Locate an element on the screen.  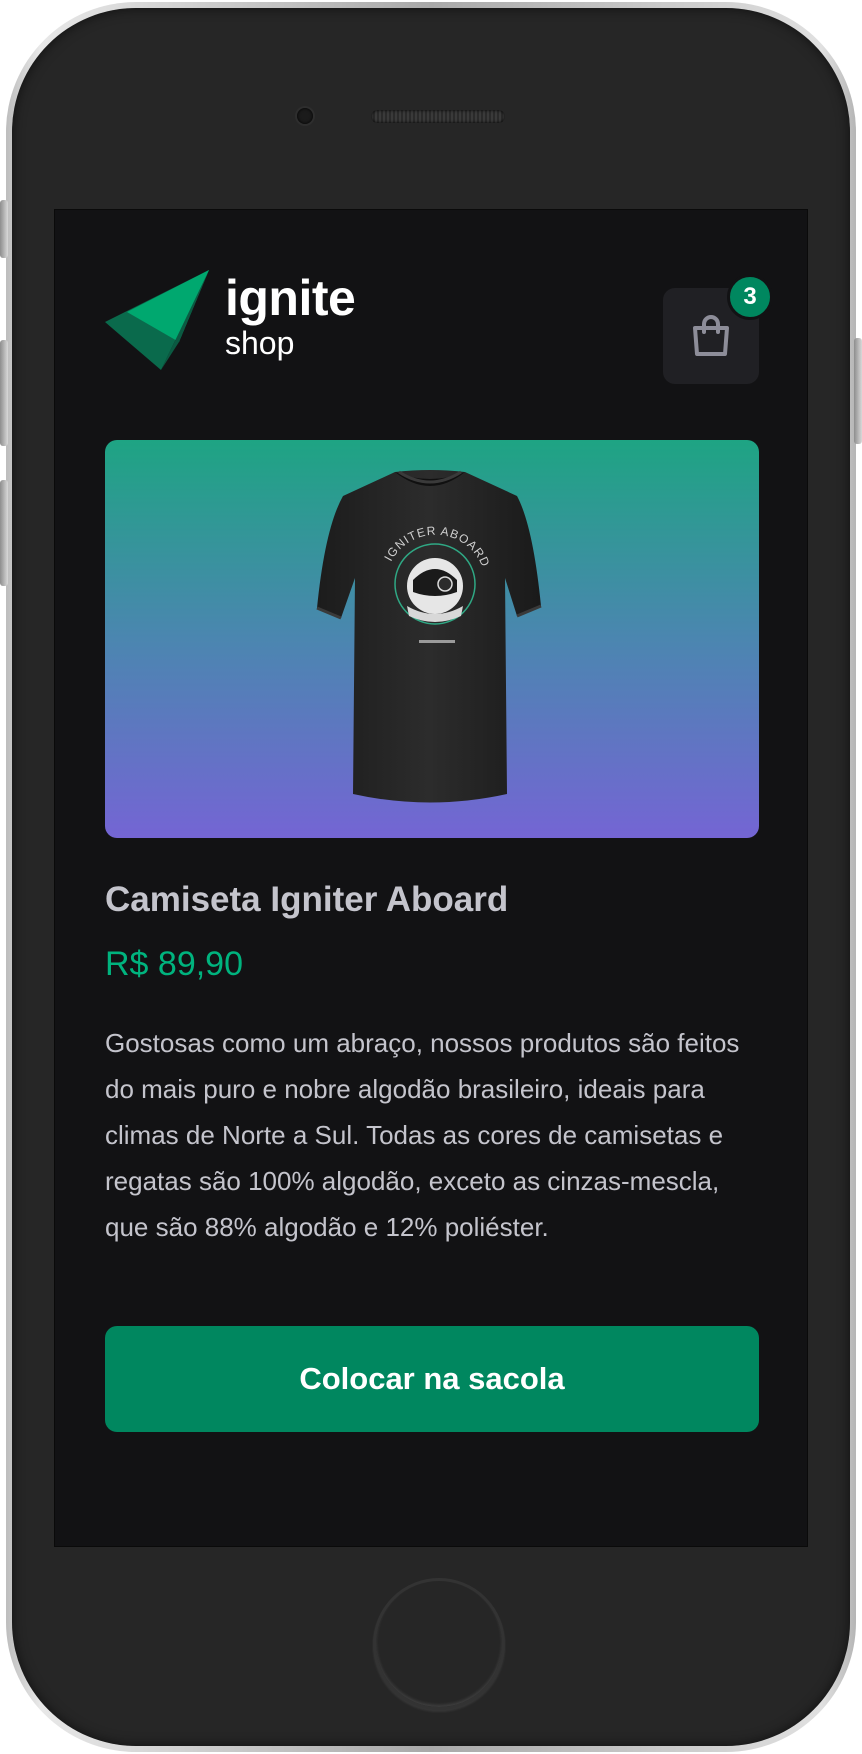
logo-text: ignite shop is located at coordinates (290, 315).